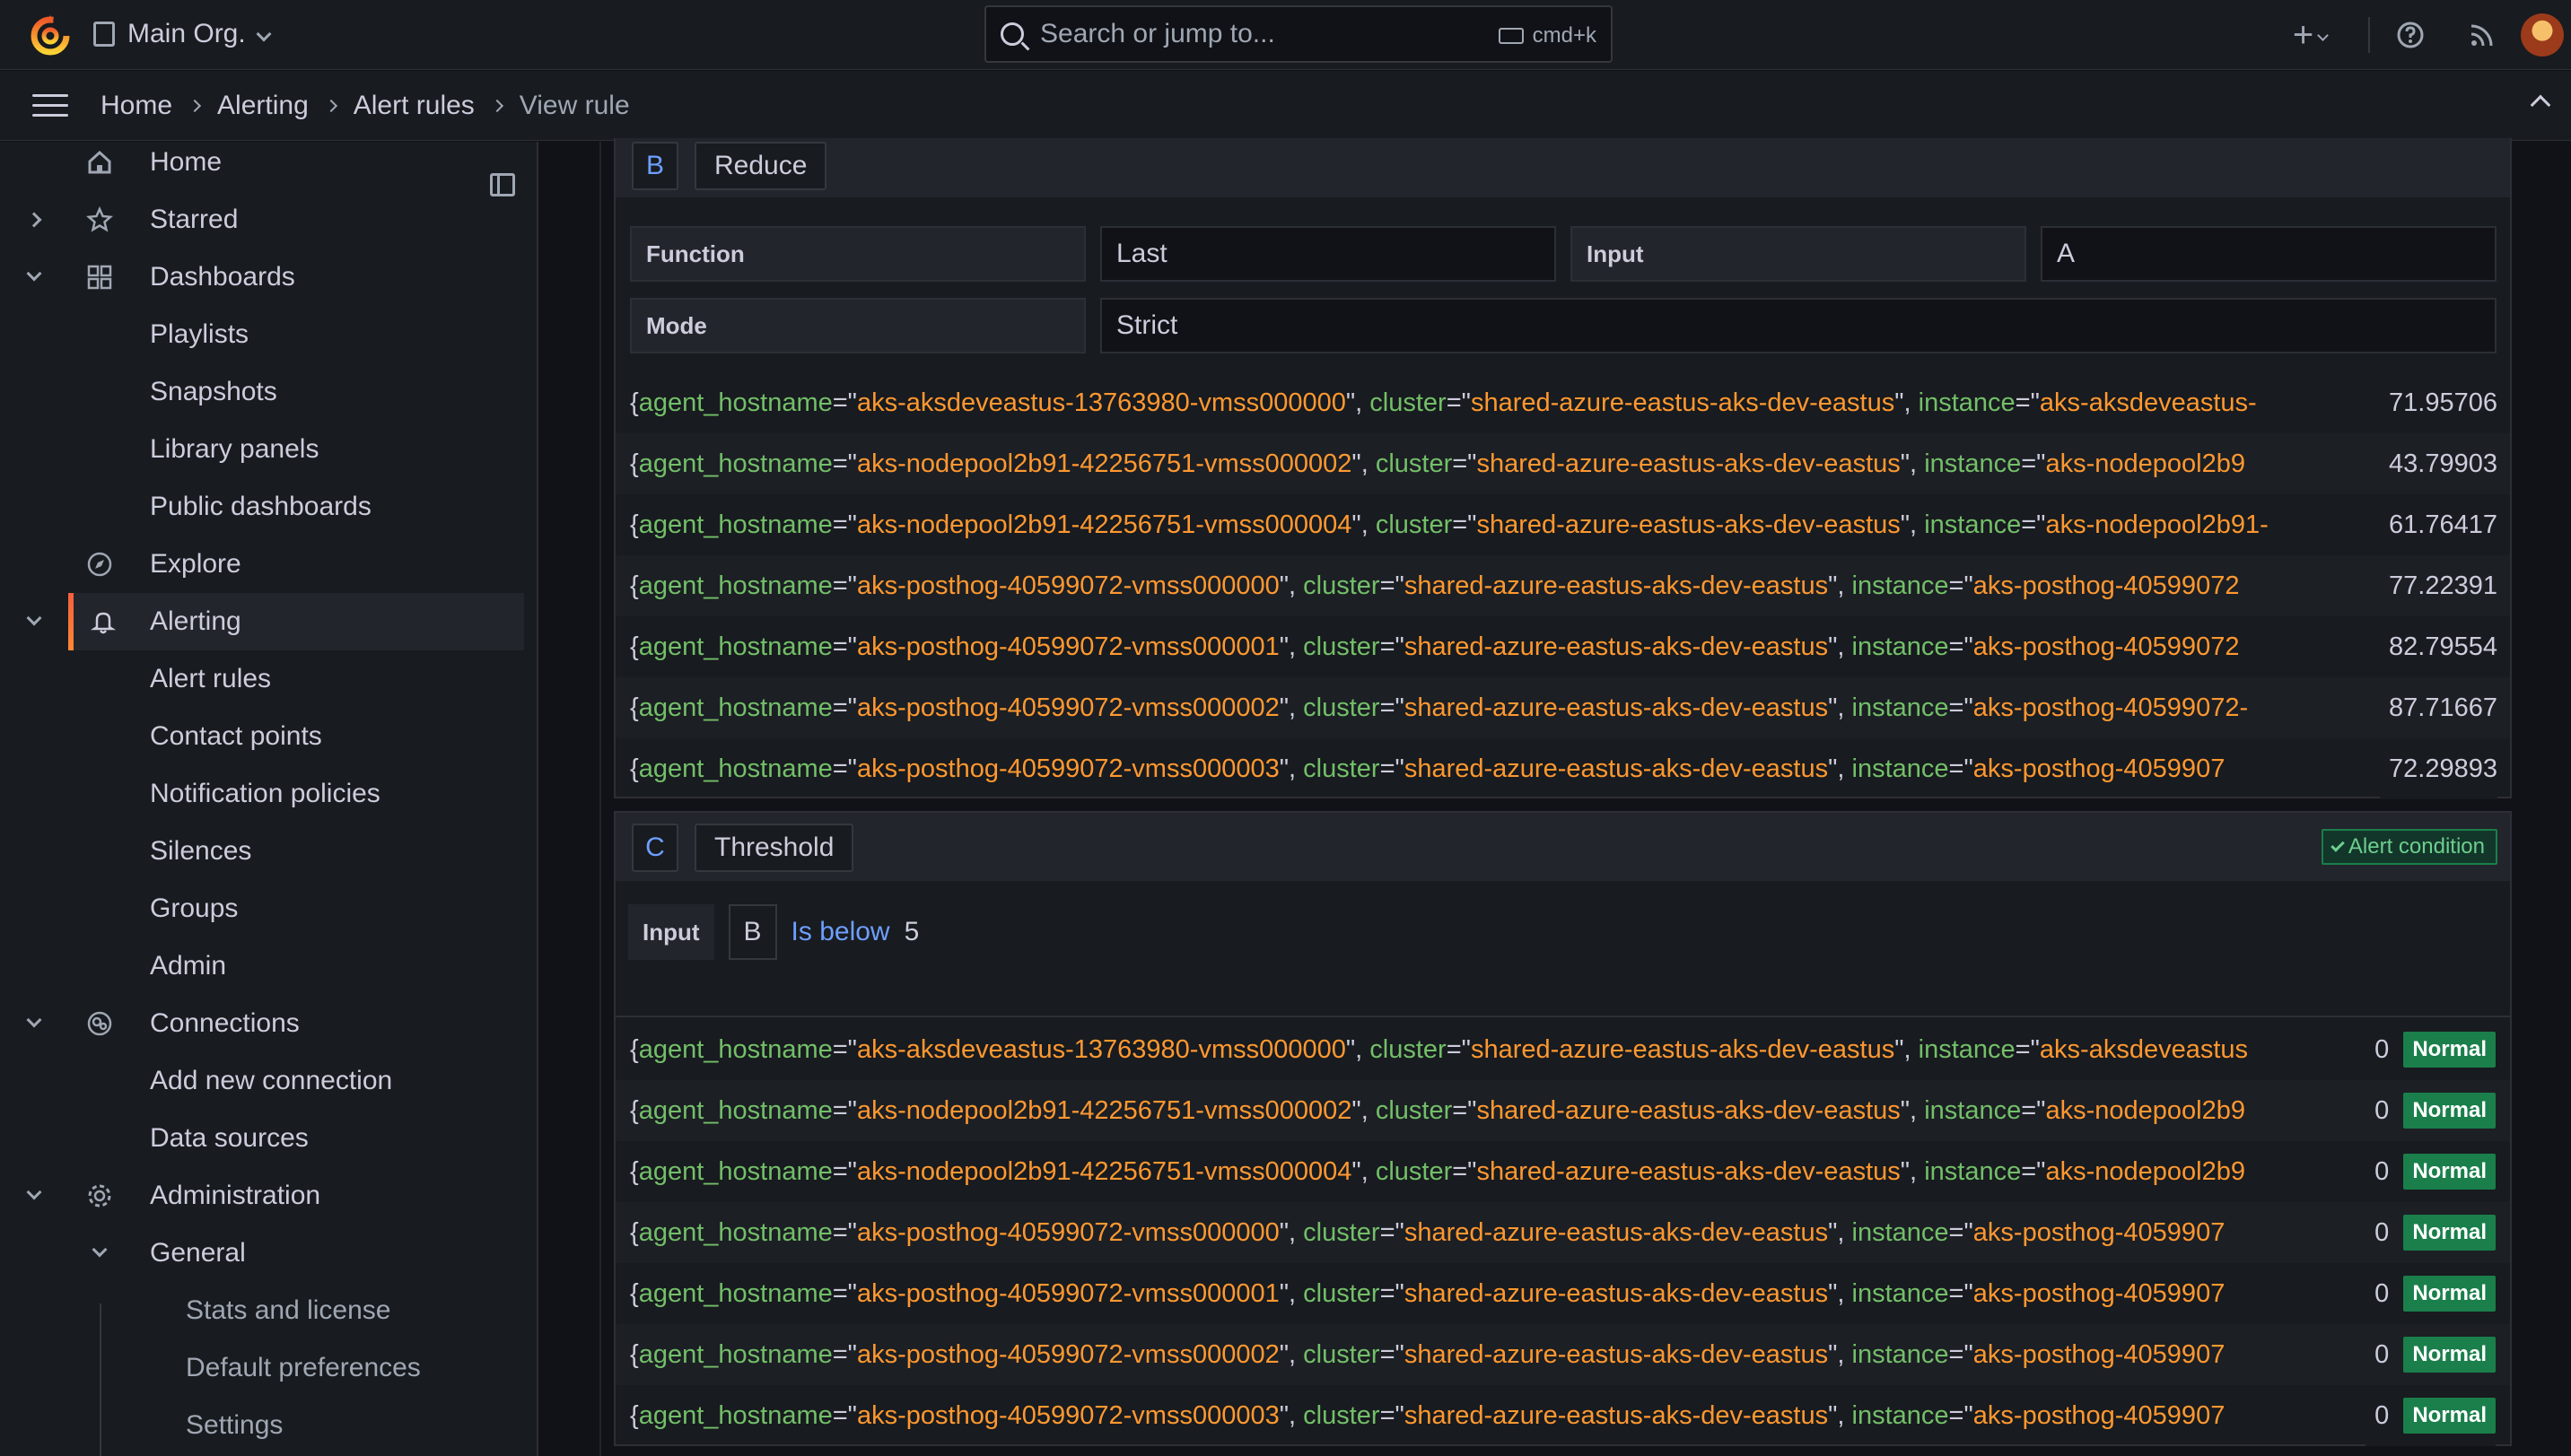  Describe the element at coordinates (773, 932) in the screenshot. I see `threshold-condition: Input B Is below 5` at that location.